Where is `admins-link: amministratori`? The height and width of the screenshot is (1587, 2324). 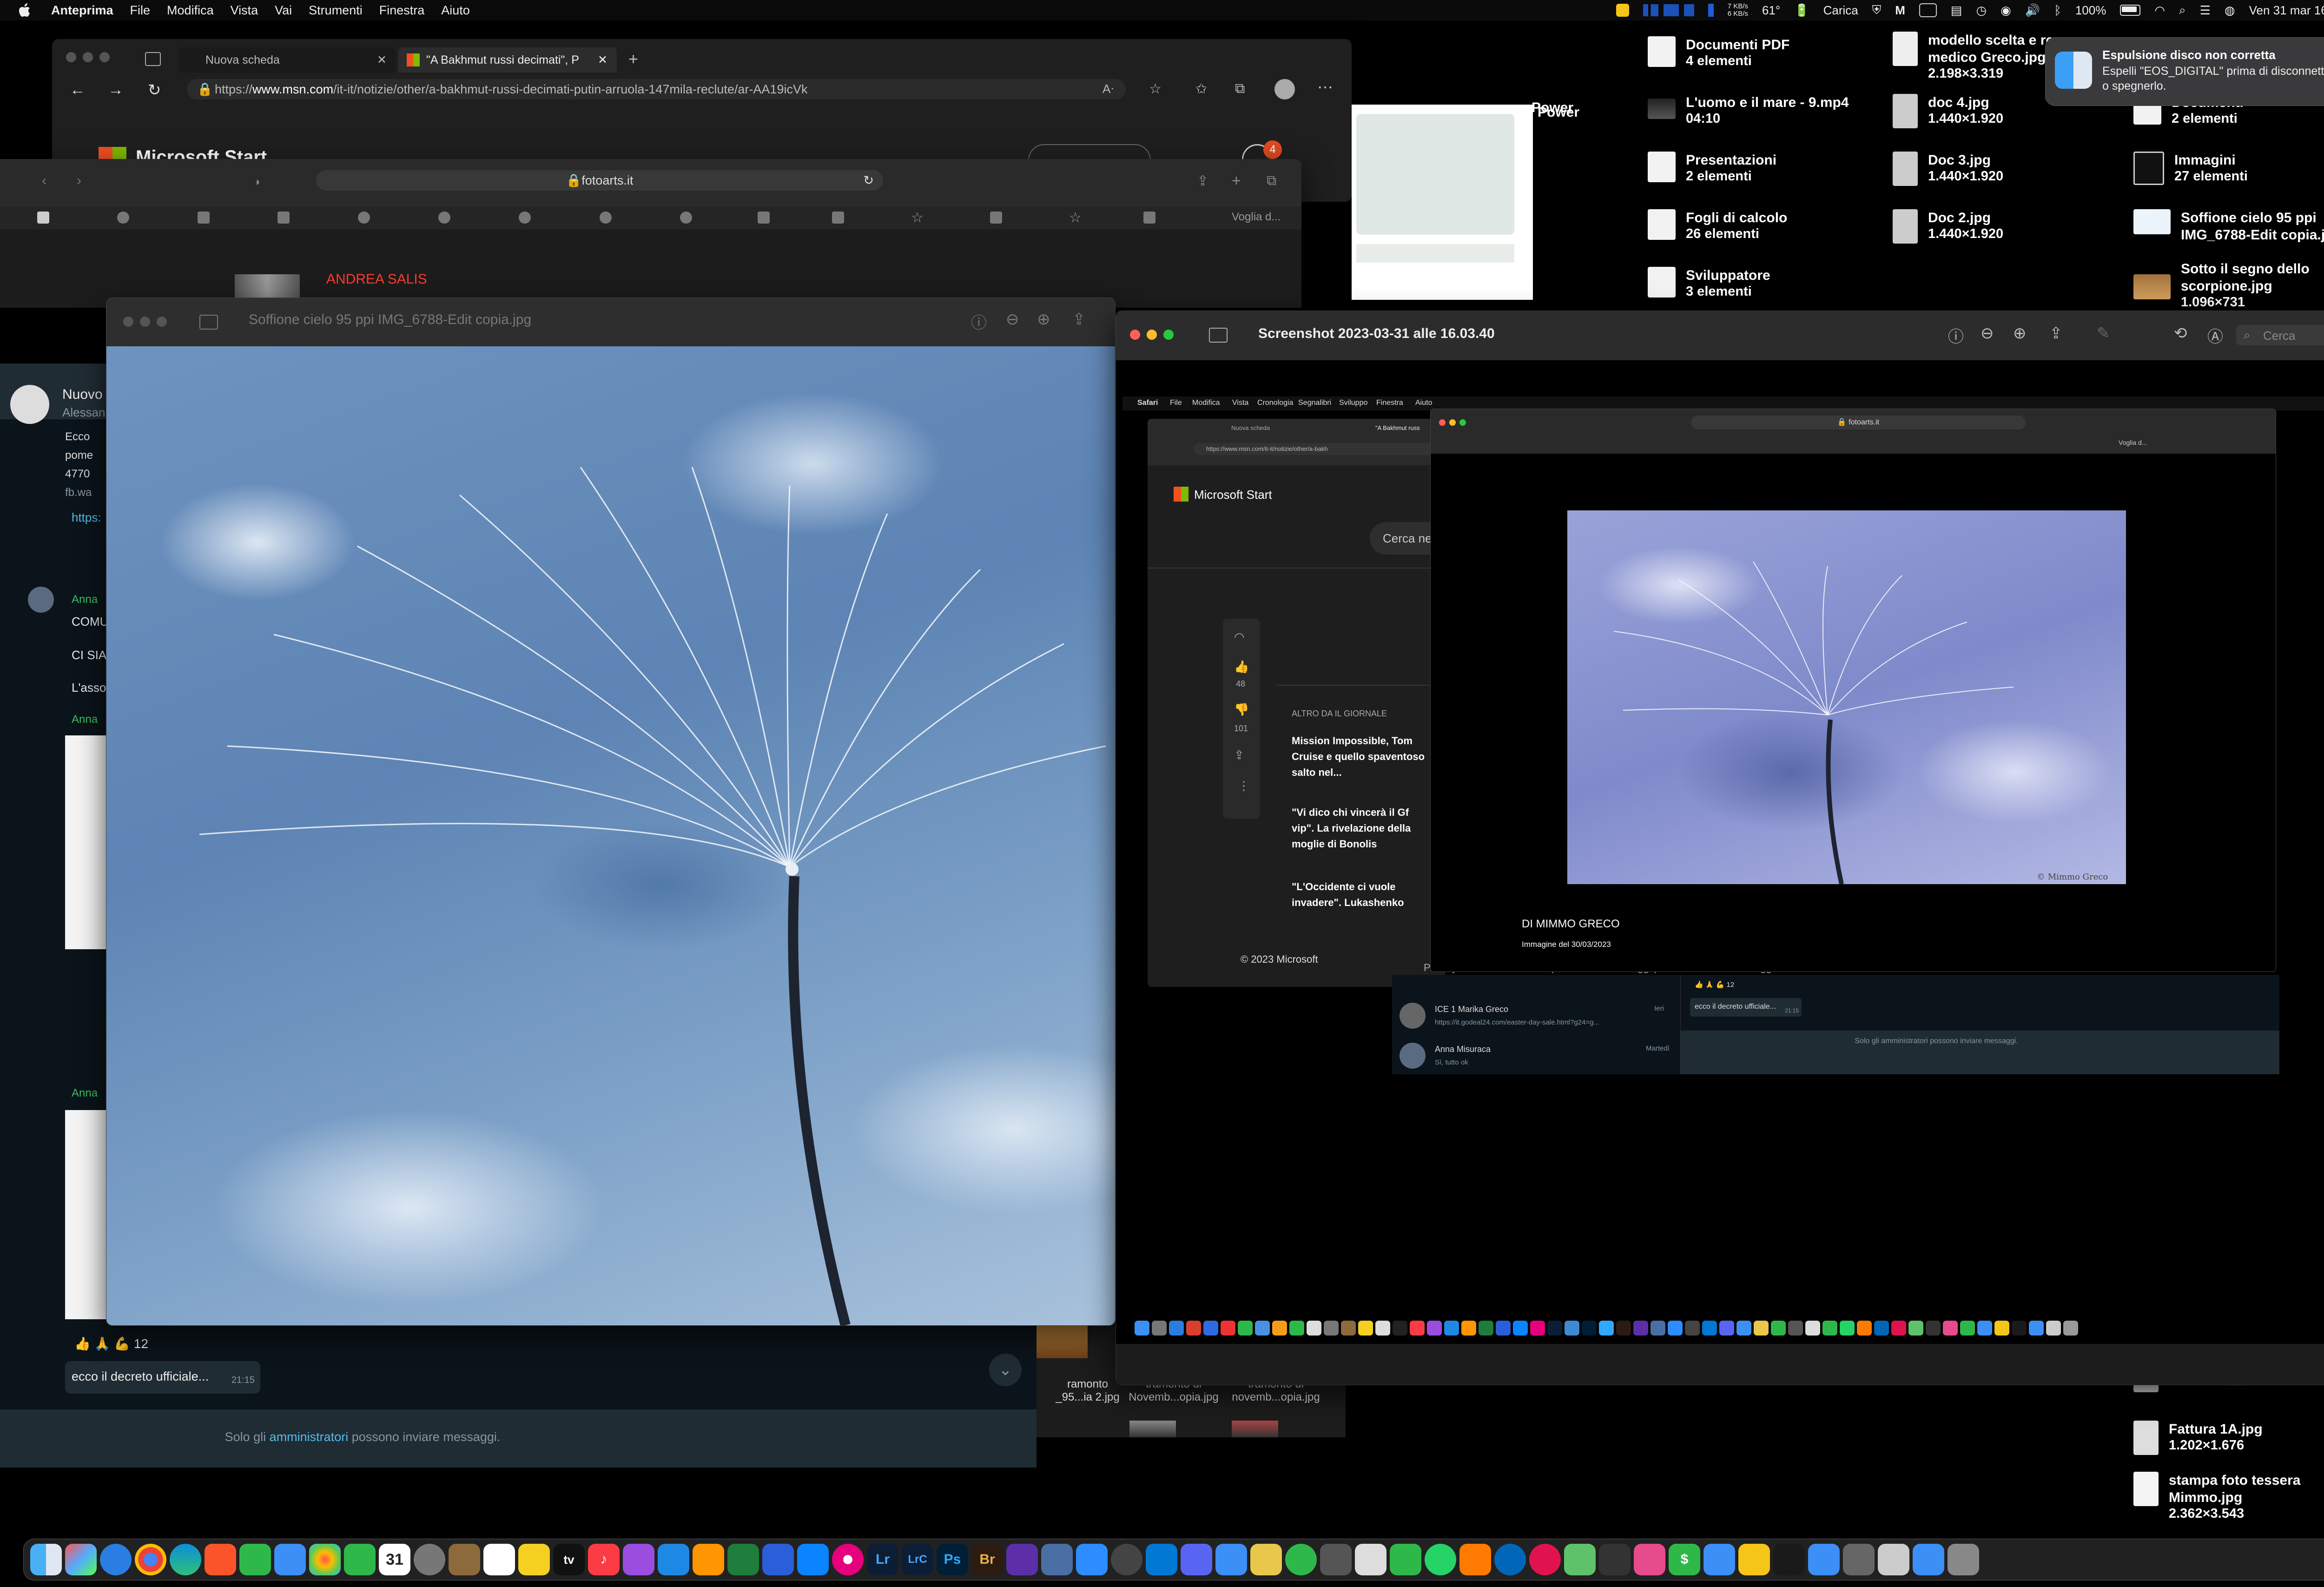
admins-link: amministratori is located at coordinates (309, 1437).